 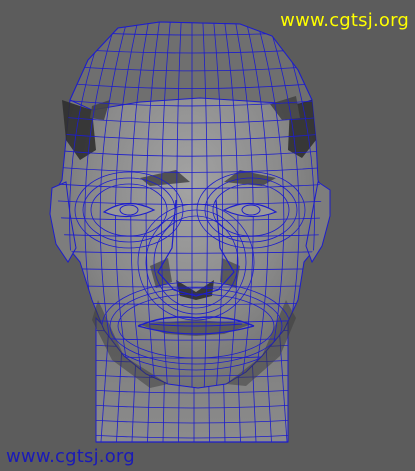 I want to click on watermark-bottom: www.cgtsj.org, so click(x=70, y=456).